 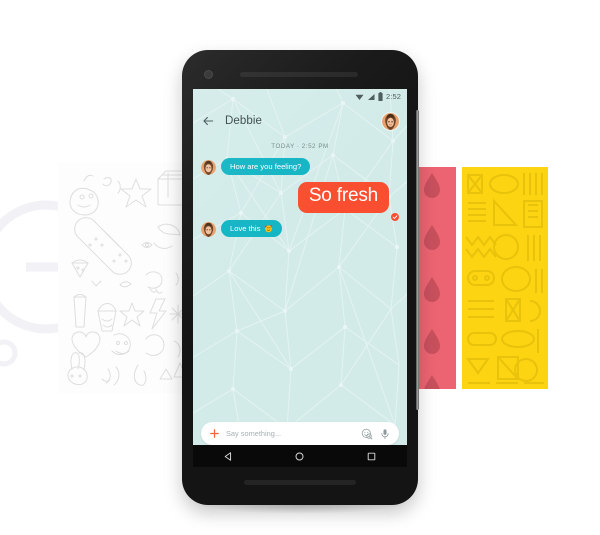 I want to click on nav-back-icon, so click(x=228, y=456).